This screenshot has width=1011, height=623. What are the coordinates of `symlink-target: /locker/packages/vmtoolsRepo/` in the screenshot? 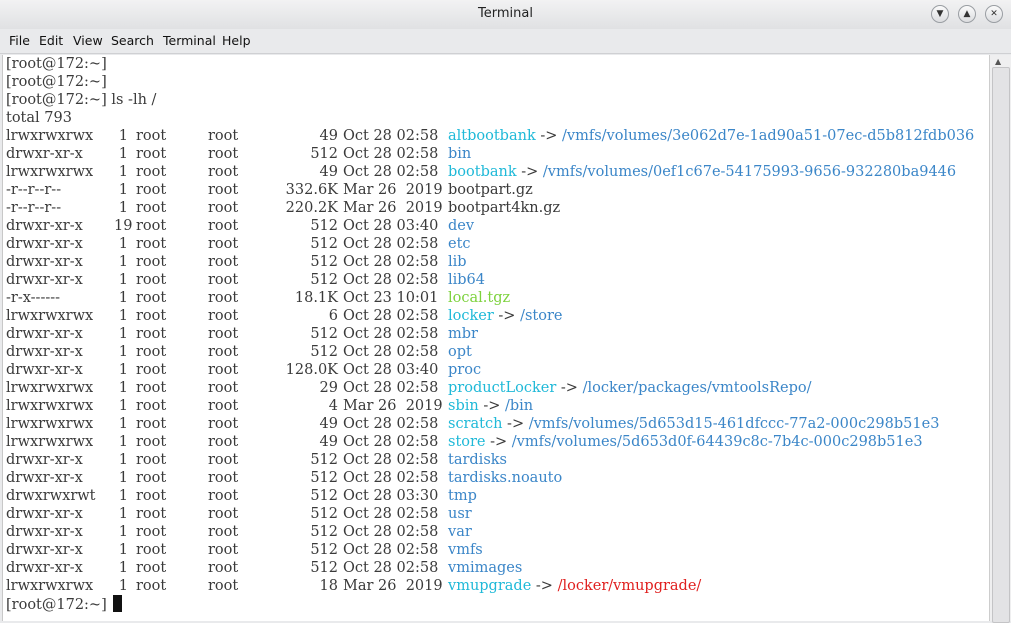 It's located at (697, 388).